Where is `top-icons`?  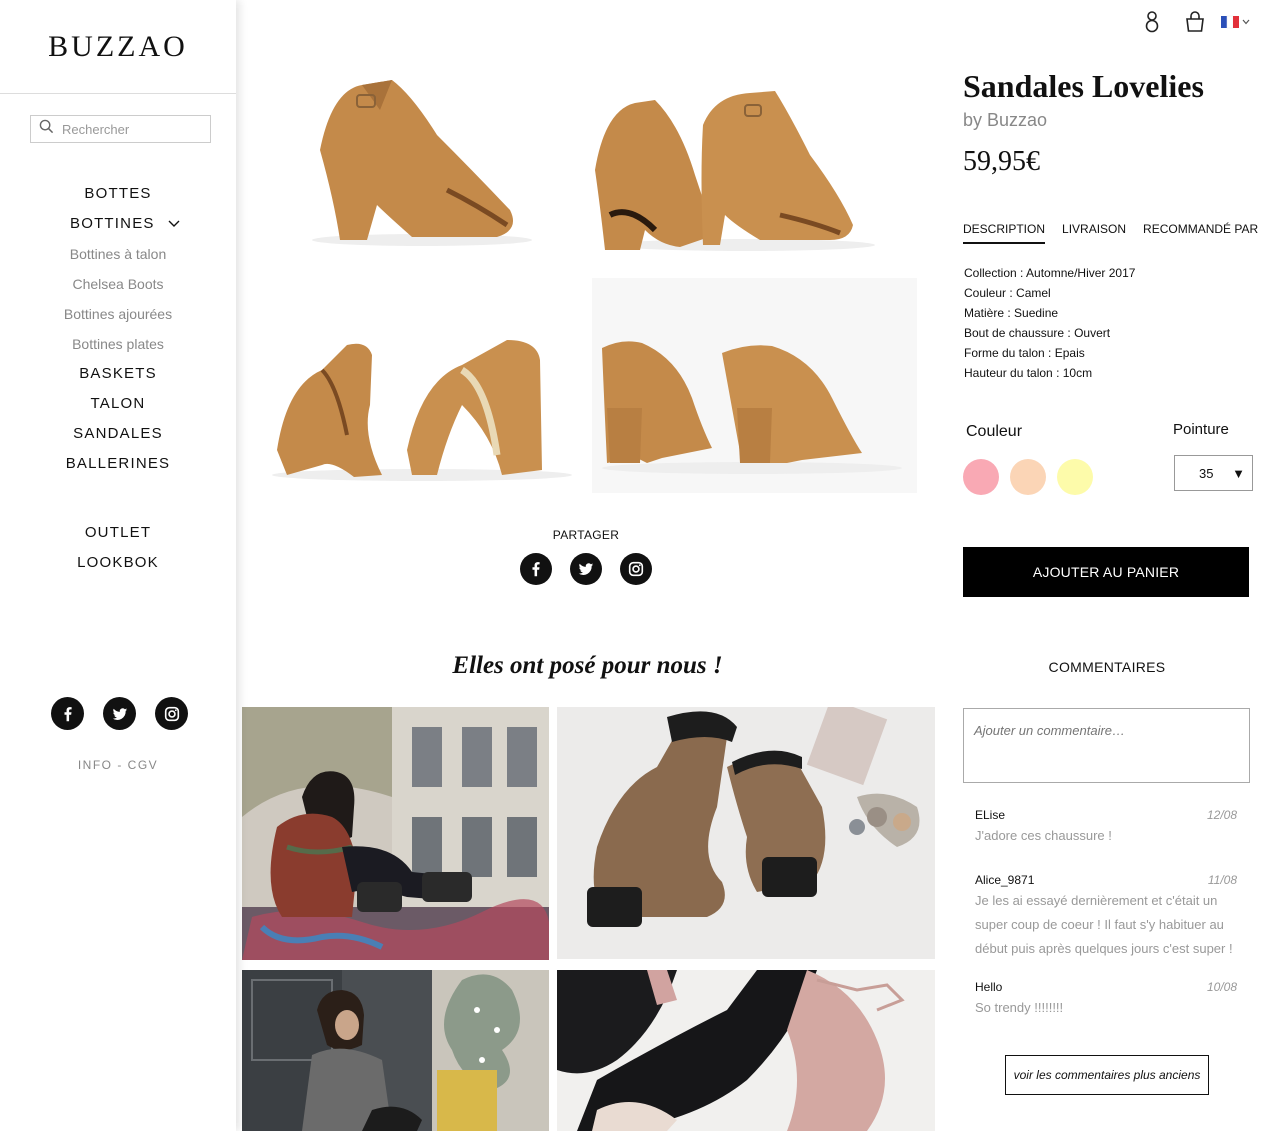
top-icons is located at coordinates (1196, 22).